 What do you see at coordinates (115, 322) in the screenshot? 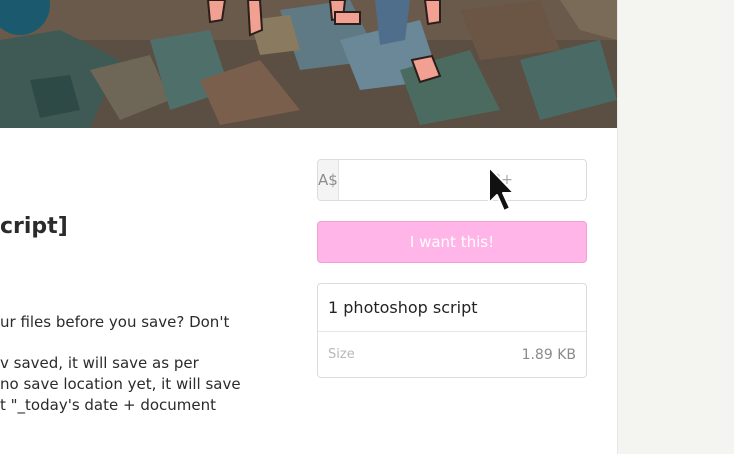
I see `description-line: ur files before you save? Don't` at bounding box center [115, 322].